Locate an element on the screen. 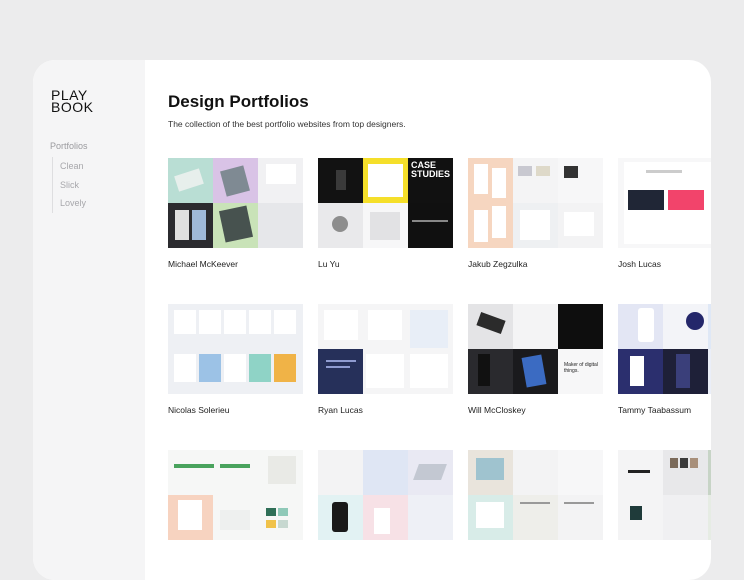  portfolio-card-jakub-zegzulka: Jakub Zegzulka is located at coordinates (535, 213).